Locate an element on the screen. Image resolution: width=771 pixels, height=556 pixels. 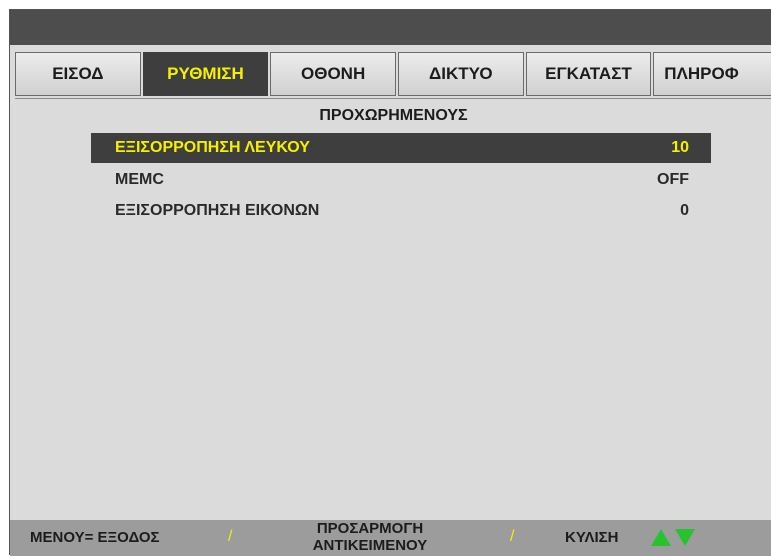
adjust-object-hint: ΠΡΟΣΑΡΜΟΓΗ ΑΝΤΙΚΕΙΜΕΝΟΥ is located at coordinates (370, 537).